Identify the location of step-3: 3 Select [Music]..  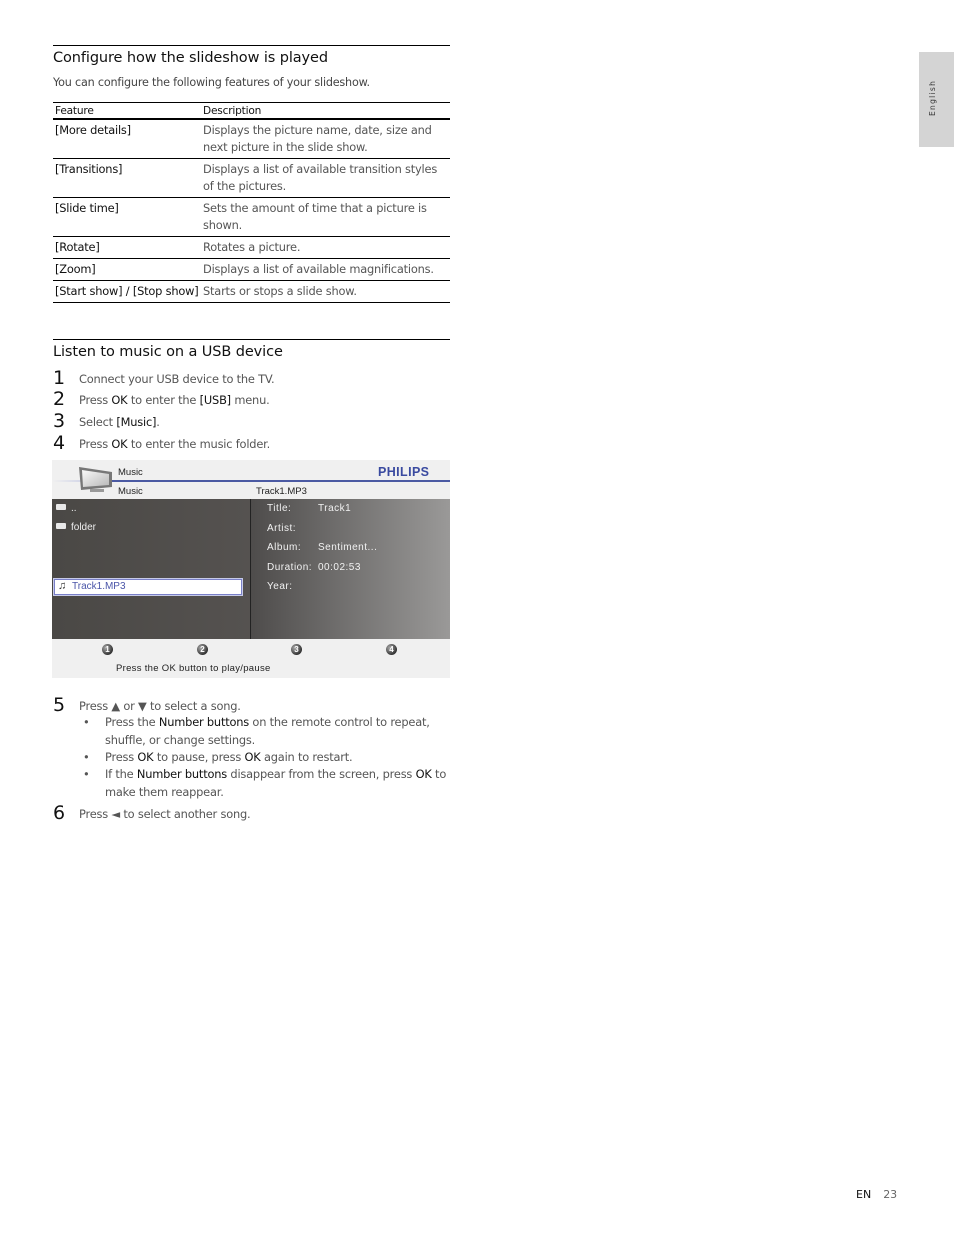
(251, 422).